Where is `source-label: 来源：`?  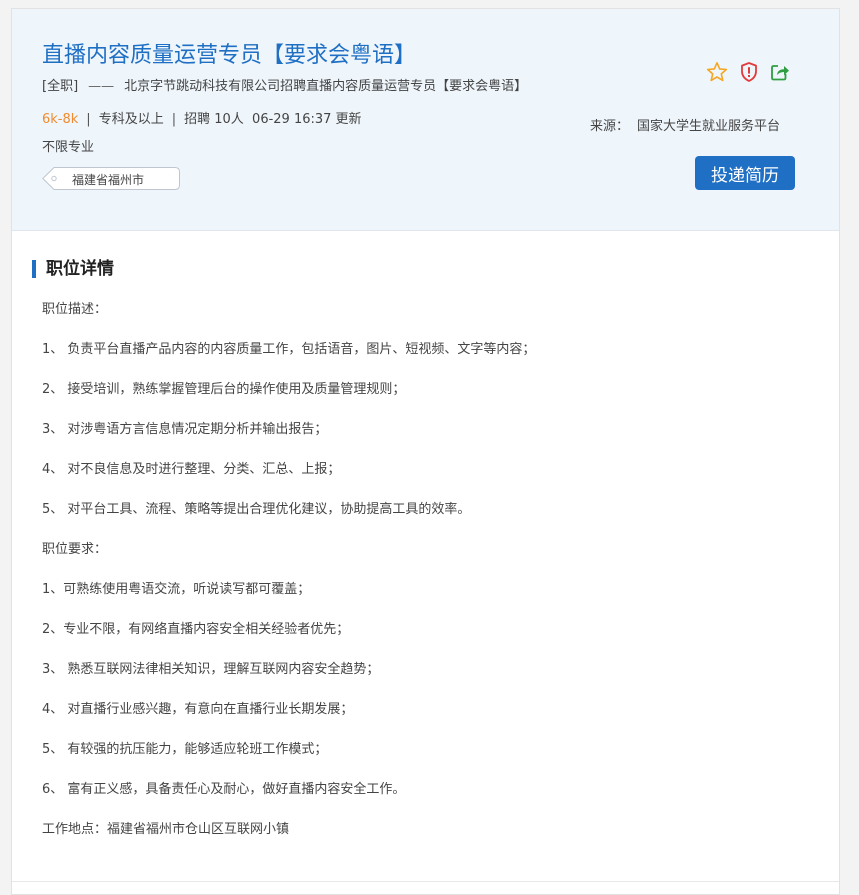 source-label: 来源： is located at coordinates (610, 126).